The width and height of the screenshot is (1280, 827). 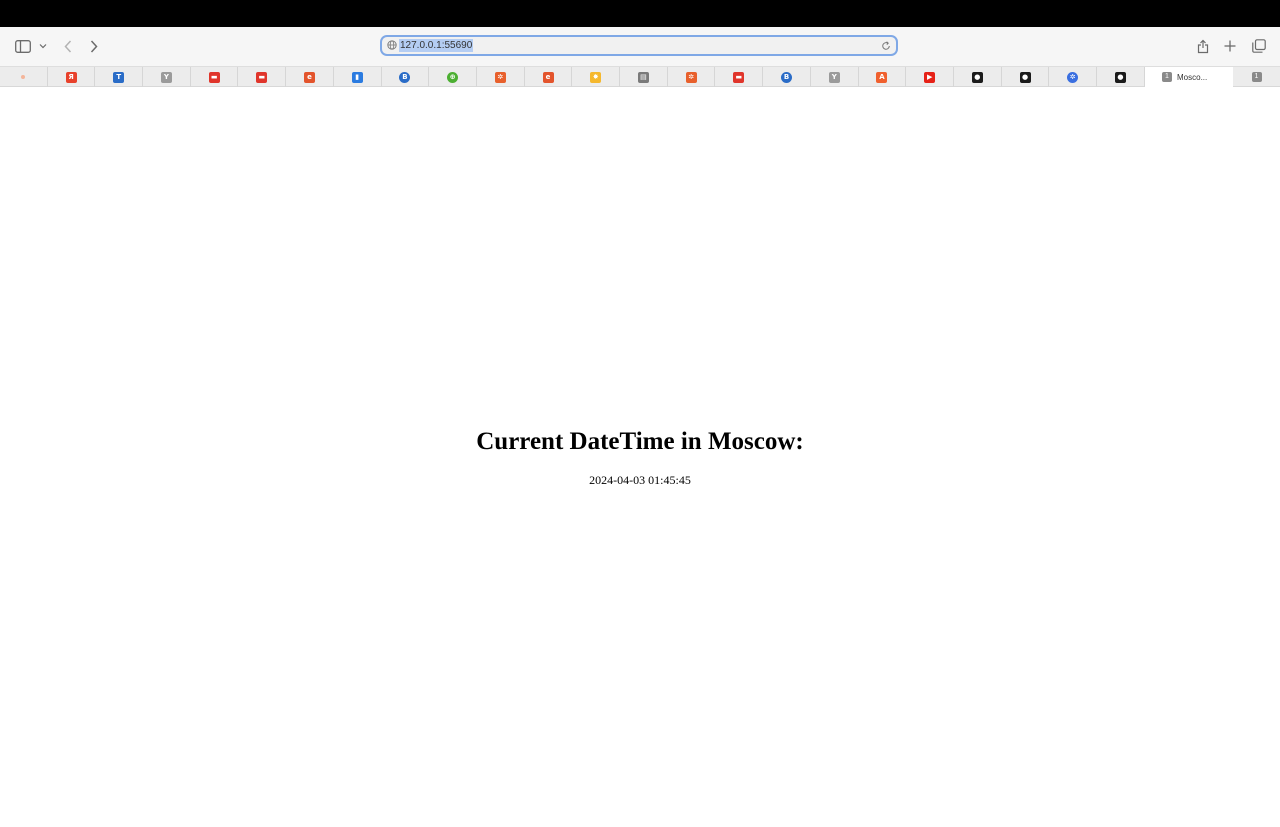 I want to click on document-icon: ▤, so click(x=643, y=77).